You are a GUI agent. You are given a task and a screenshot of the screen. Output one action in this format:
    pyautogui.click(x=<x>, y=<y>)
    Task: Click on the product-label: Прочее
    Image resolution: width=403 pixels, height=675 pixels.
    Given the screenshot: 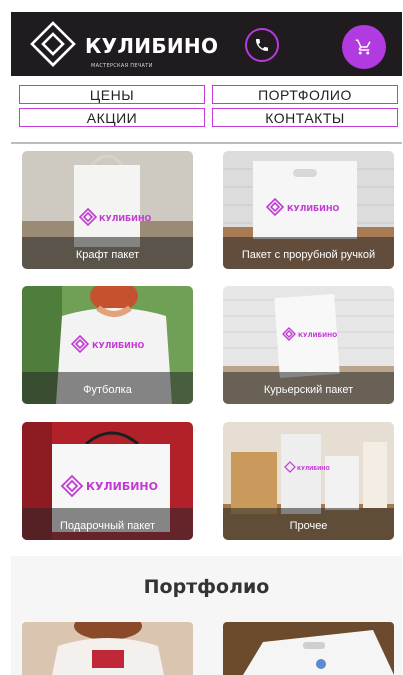 What is the action you would take?
    pyautogui.click(x=308, y=526)
    